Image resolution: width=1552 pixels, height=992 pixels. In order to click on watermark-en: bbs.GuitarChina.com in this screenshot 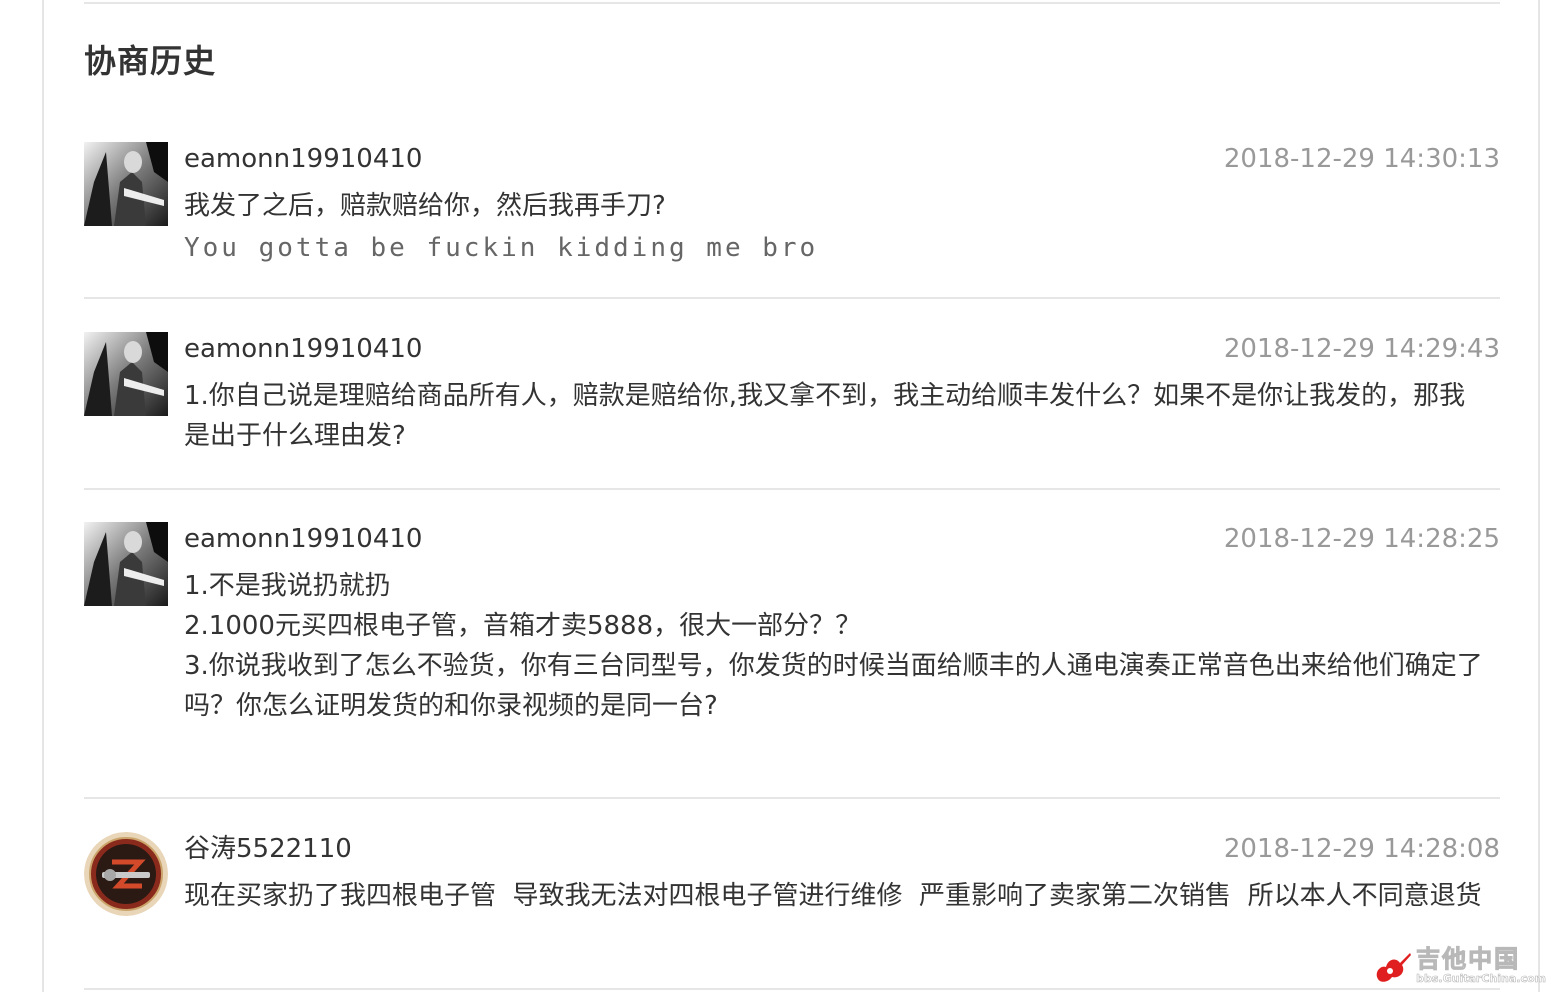, I will do `click(1481, 978)`.